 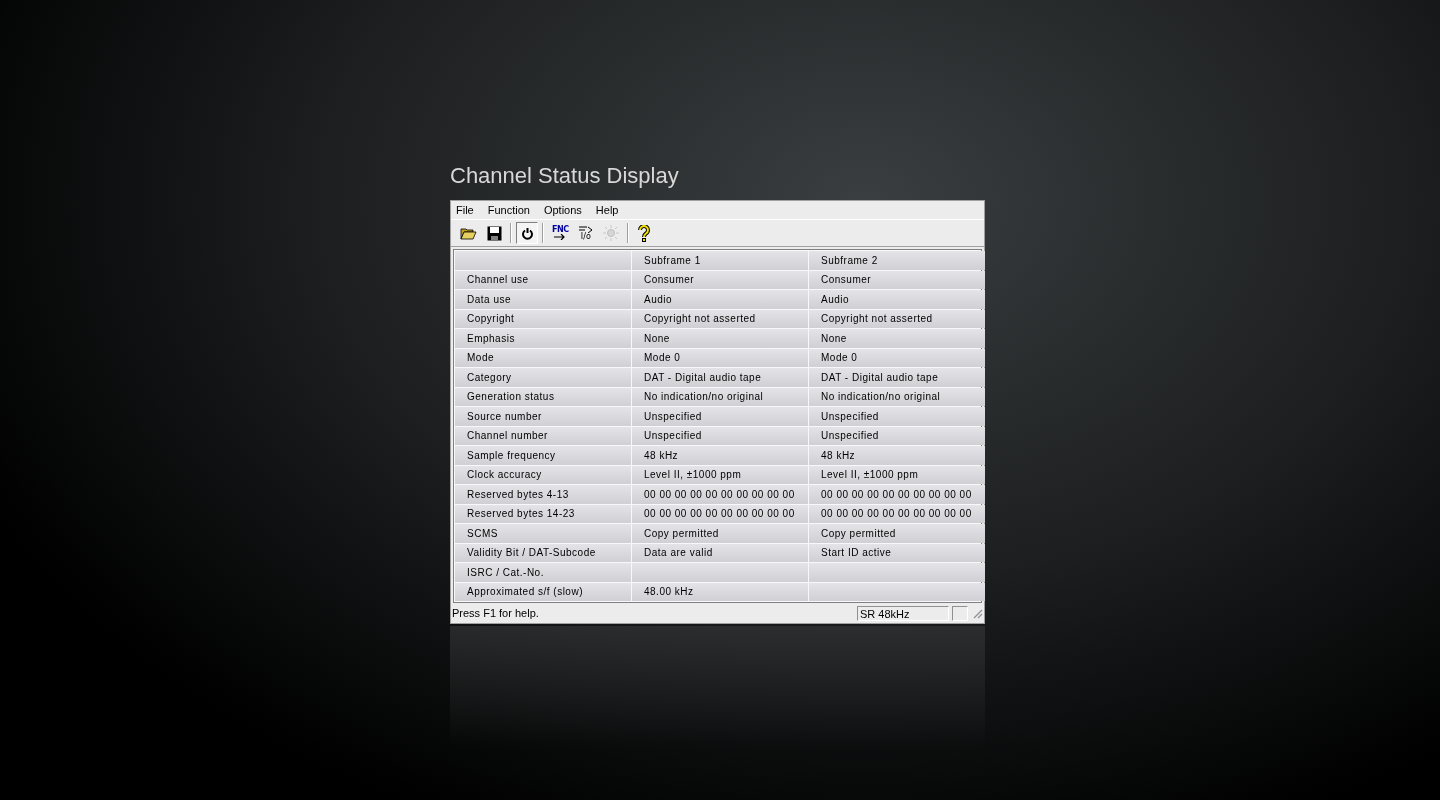 What do you see at coordinates (543, 338) in the screenshot?
I see `row-label: Emphasis` at bounding box center [543, 338].